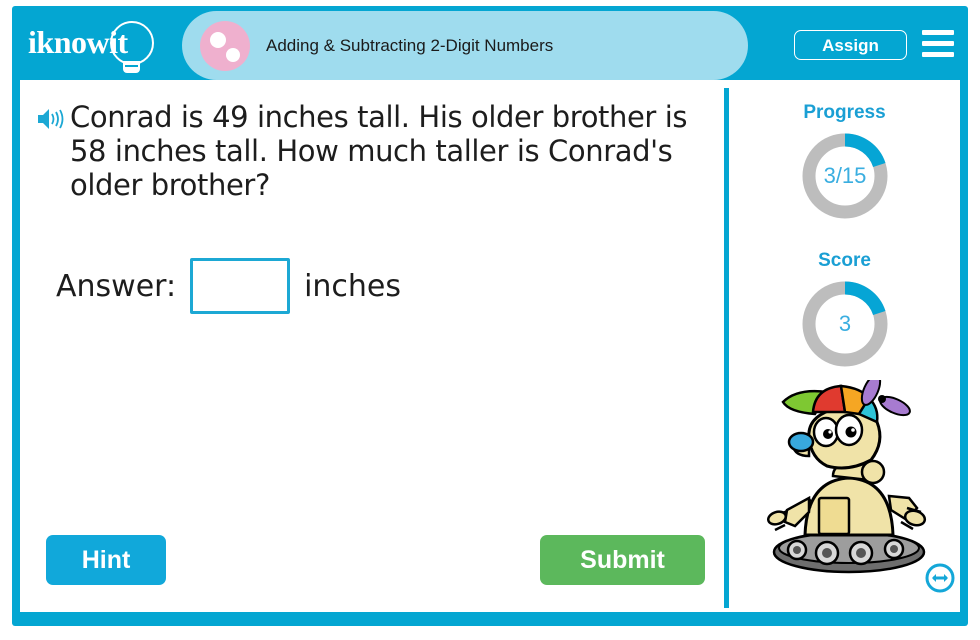 The image size is (980, 640). What do you see at coordinates (218, 40) in the screenshot?
I see `dot-icon-large` at bounding box center [218, 40].